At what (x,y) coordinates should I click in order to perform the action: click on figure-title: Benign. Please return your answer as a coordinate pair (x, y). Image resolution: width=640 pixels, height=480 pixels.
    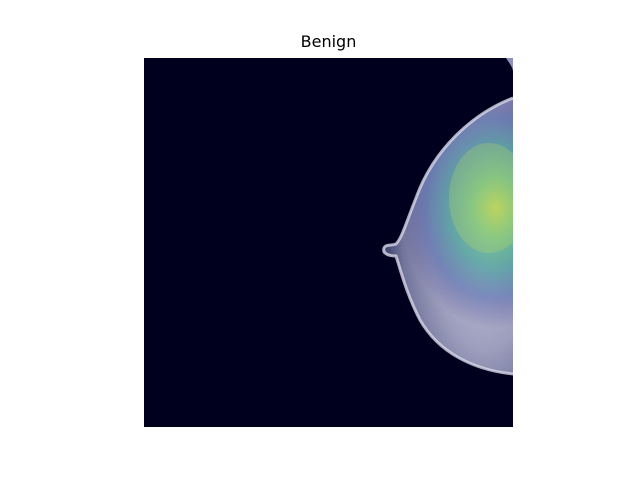
    Looking at the image, I should click on (328, 41).